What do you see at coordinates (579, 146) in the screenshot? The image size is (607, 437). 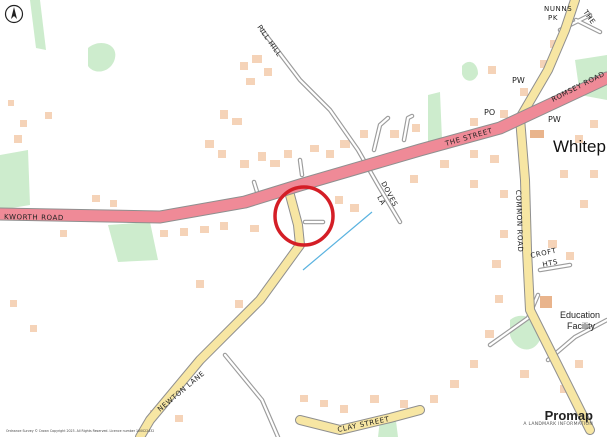 I see `town-label: Whitep` at bounding box center [579, 146].